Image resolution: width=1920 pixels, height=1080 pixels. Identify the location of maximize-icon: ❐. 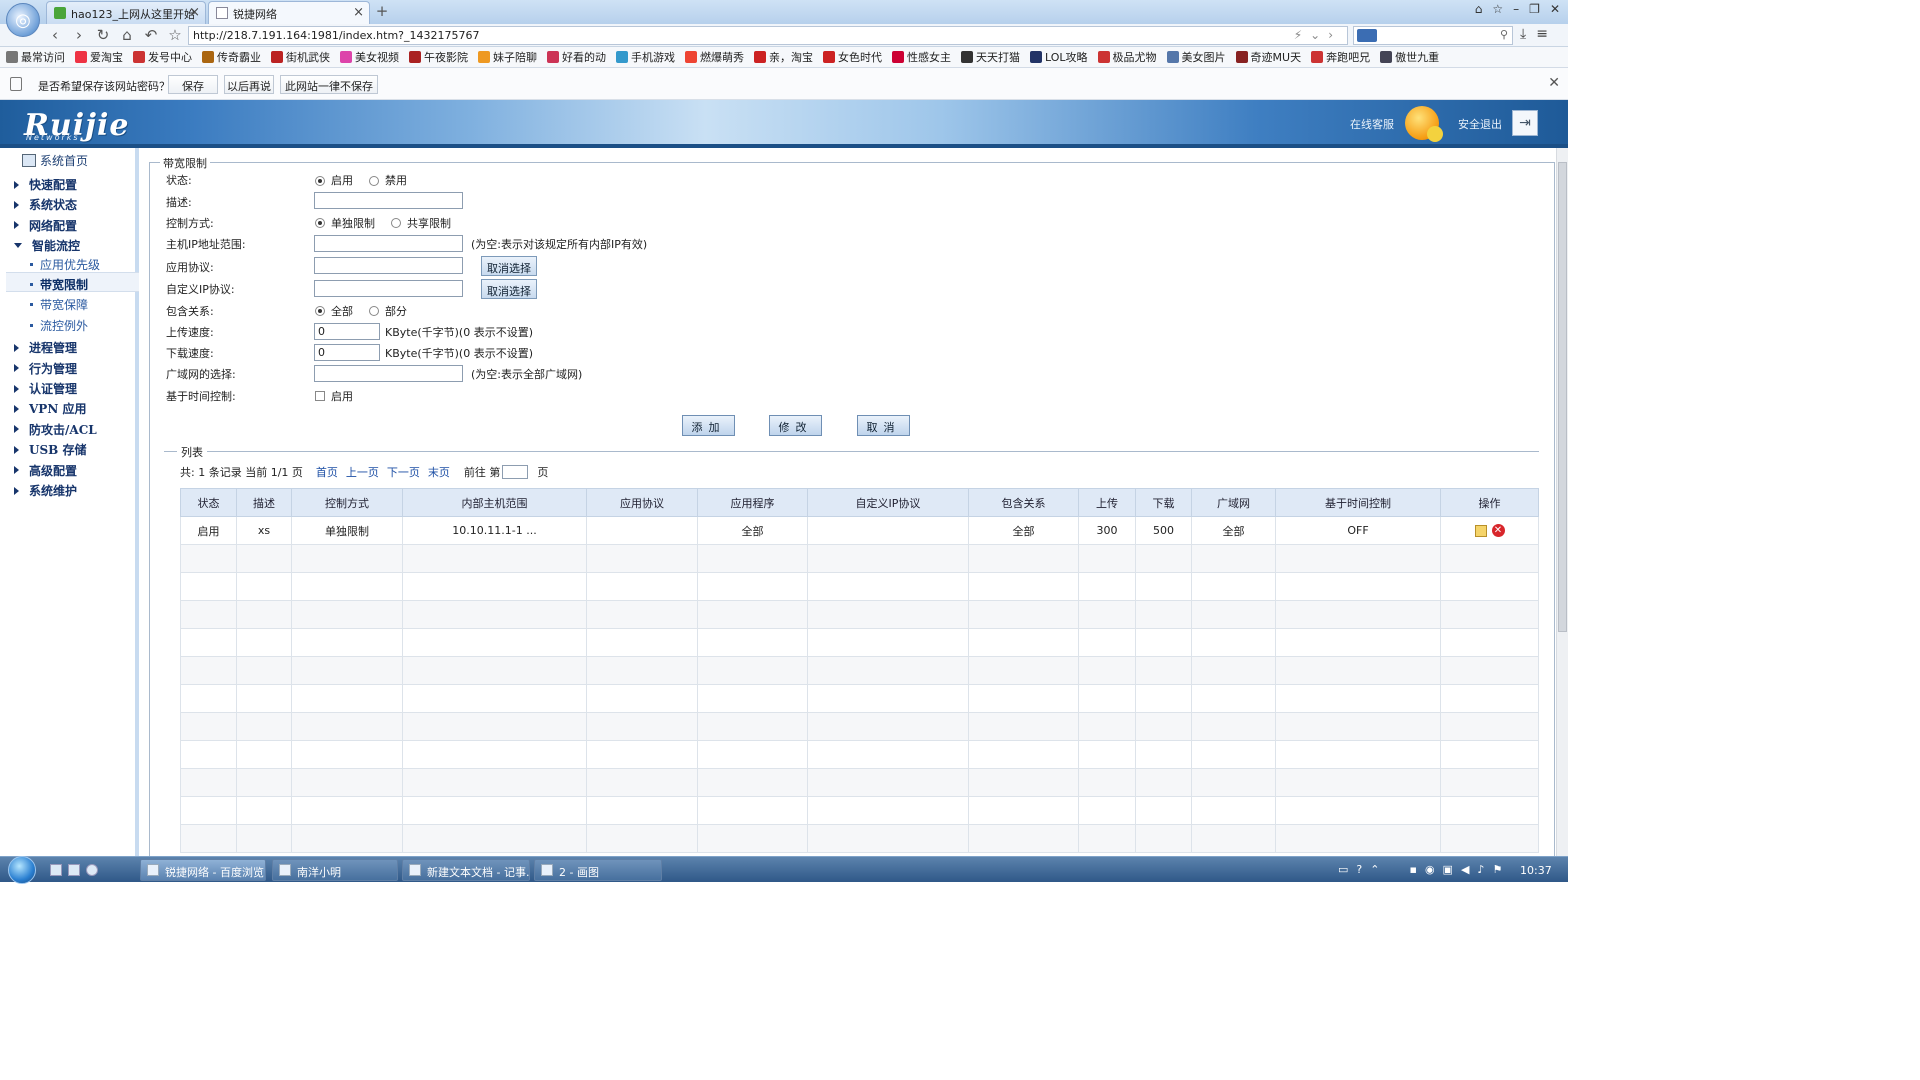
(1534, 9).